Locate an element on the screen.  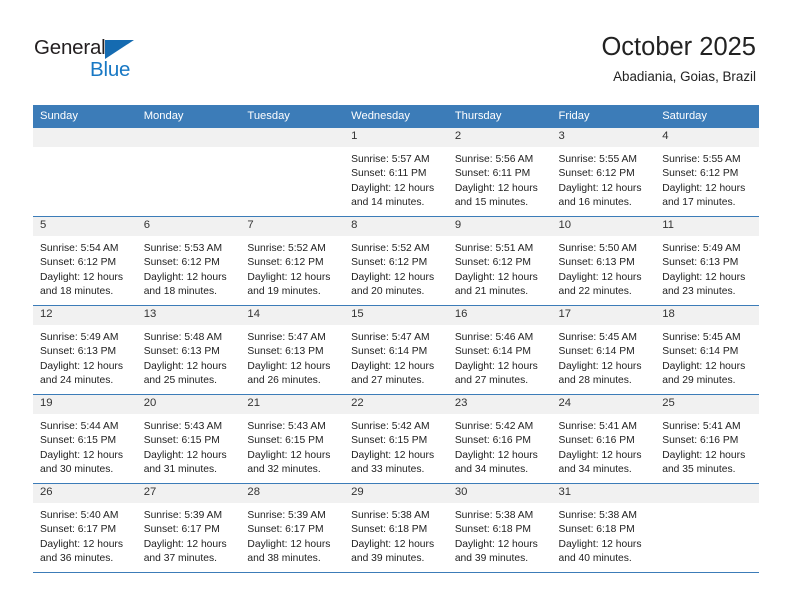
sunrise-text: Sunrise: 5:45 AM is located at coordinates (597, 337).